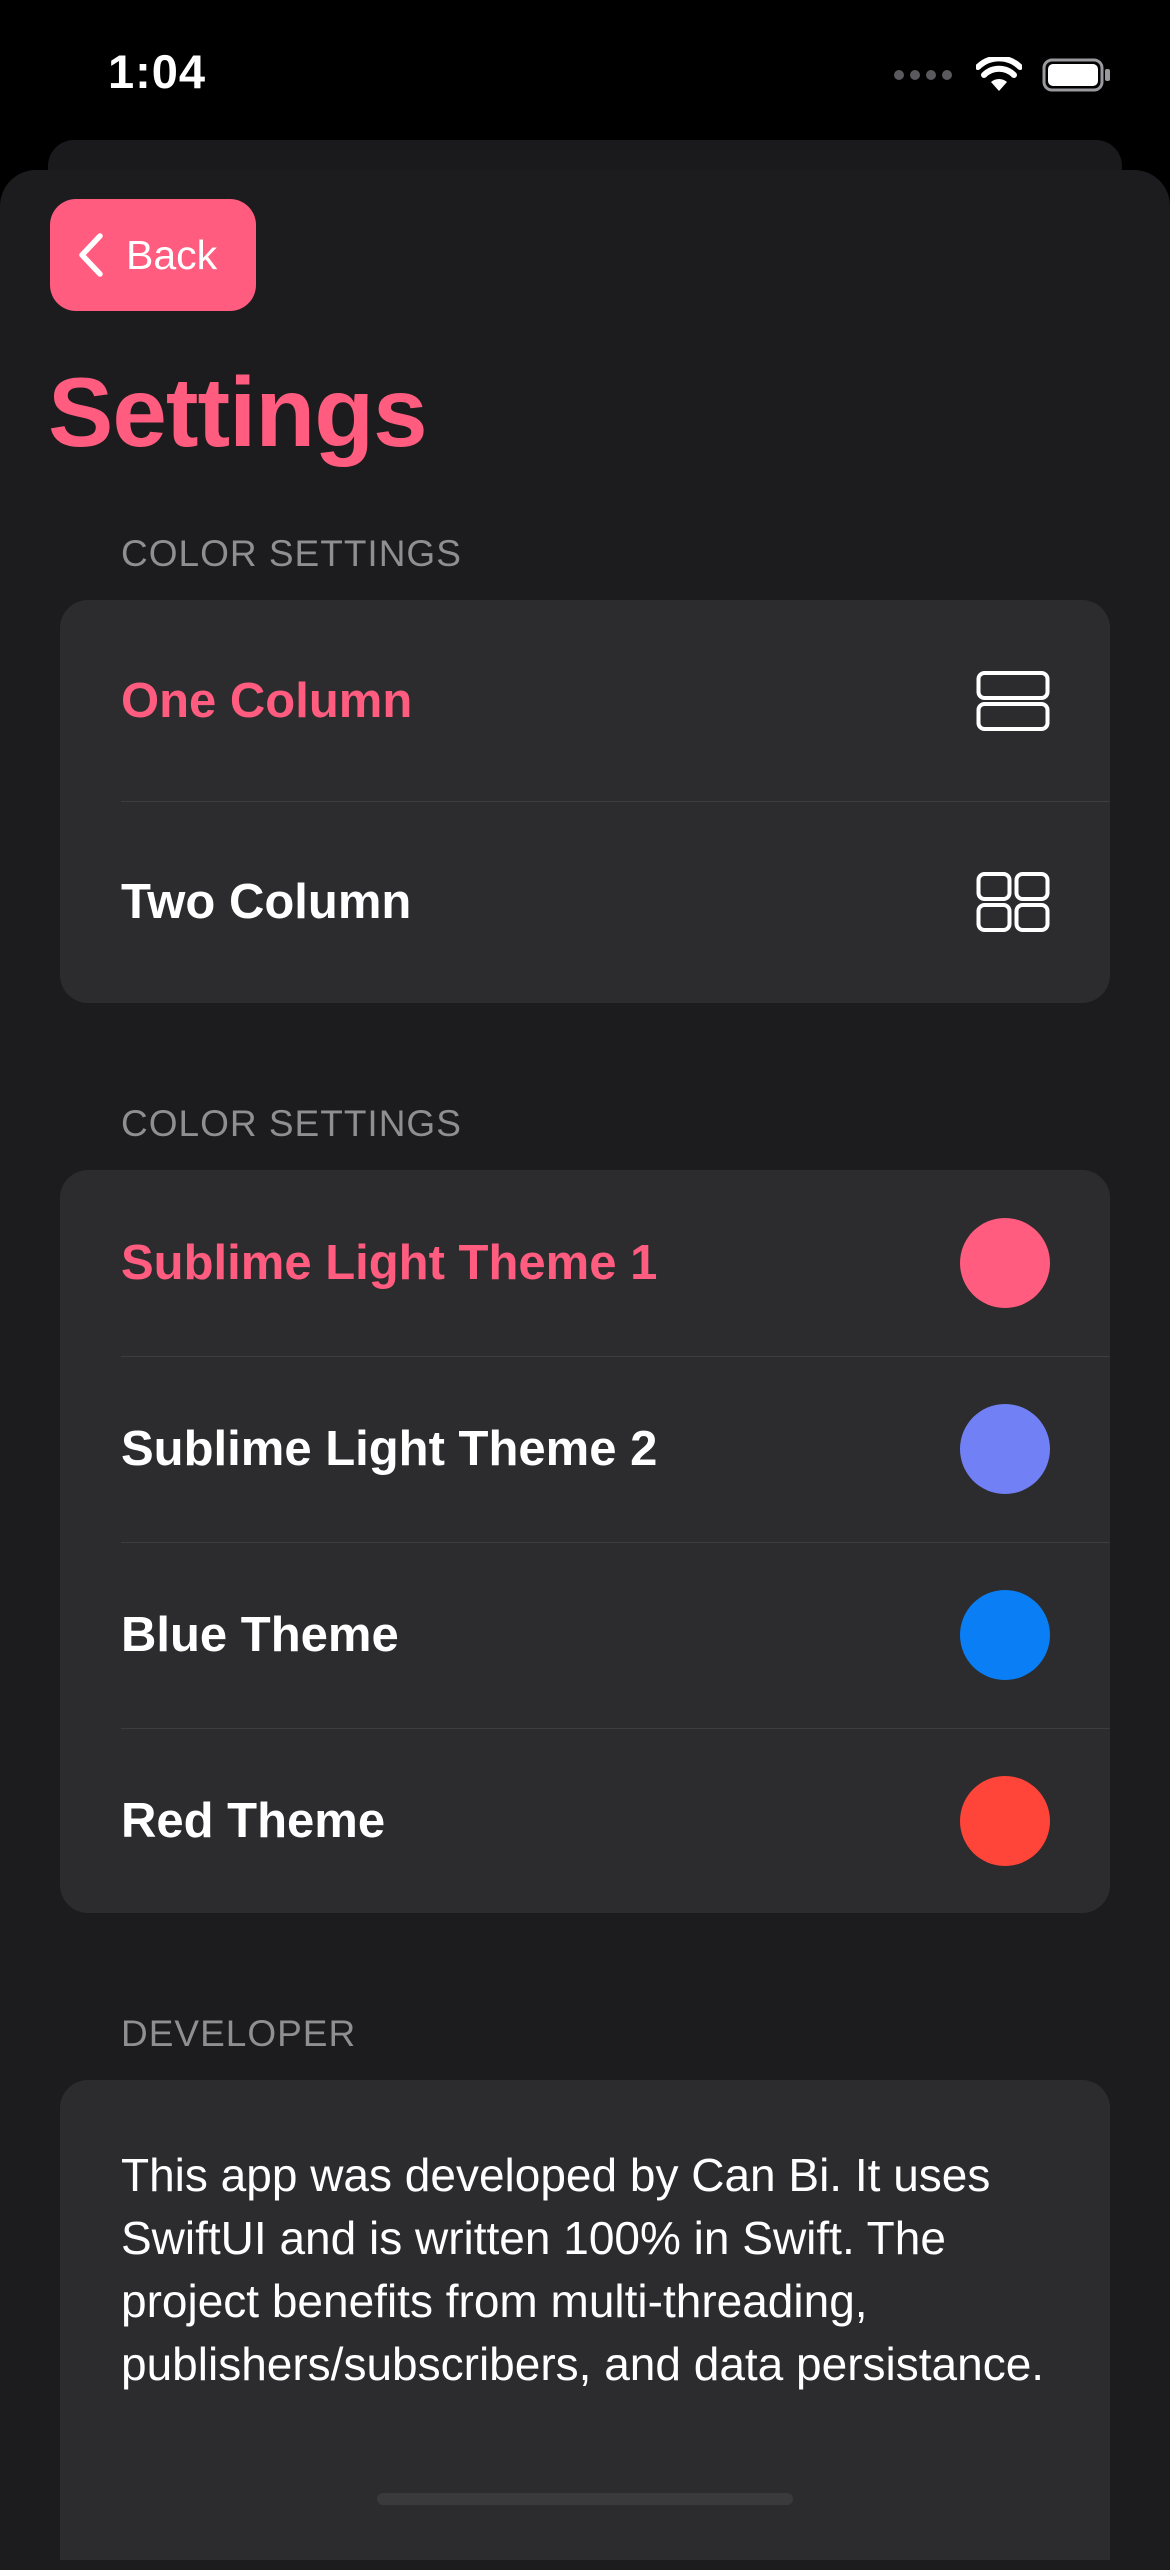  Describe the element at coordinates (585, 700) in the screenshot. I see `layout-option-one-column: One Column` at that location.